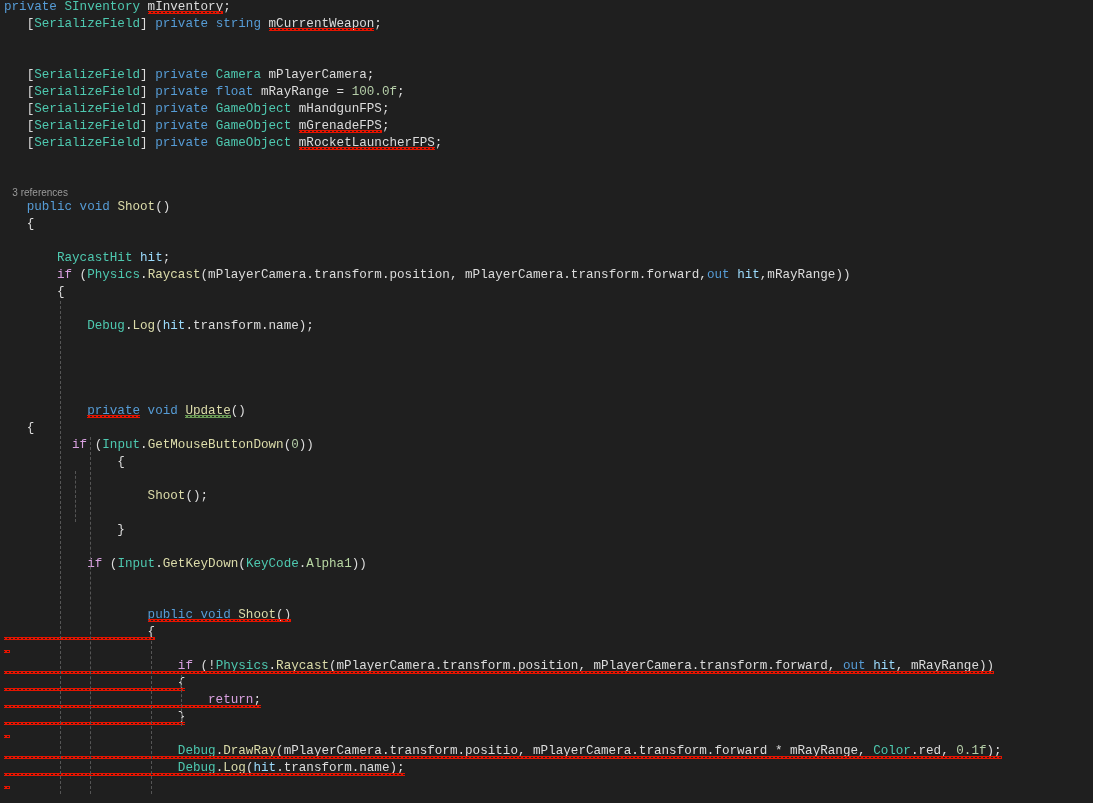 This screenshot has width=1093, height=803. What do you see at coordinates (192, 445) in the screenshot?
I see `code-line: if (Input.GetMouseButtonDown(0))` at bounding box center [192, 445].